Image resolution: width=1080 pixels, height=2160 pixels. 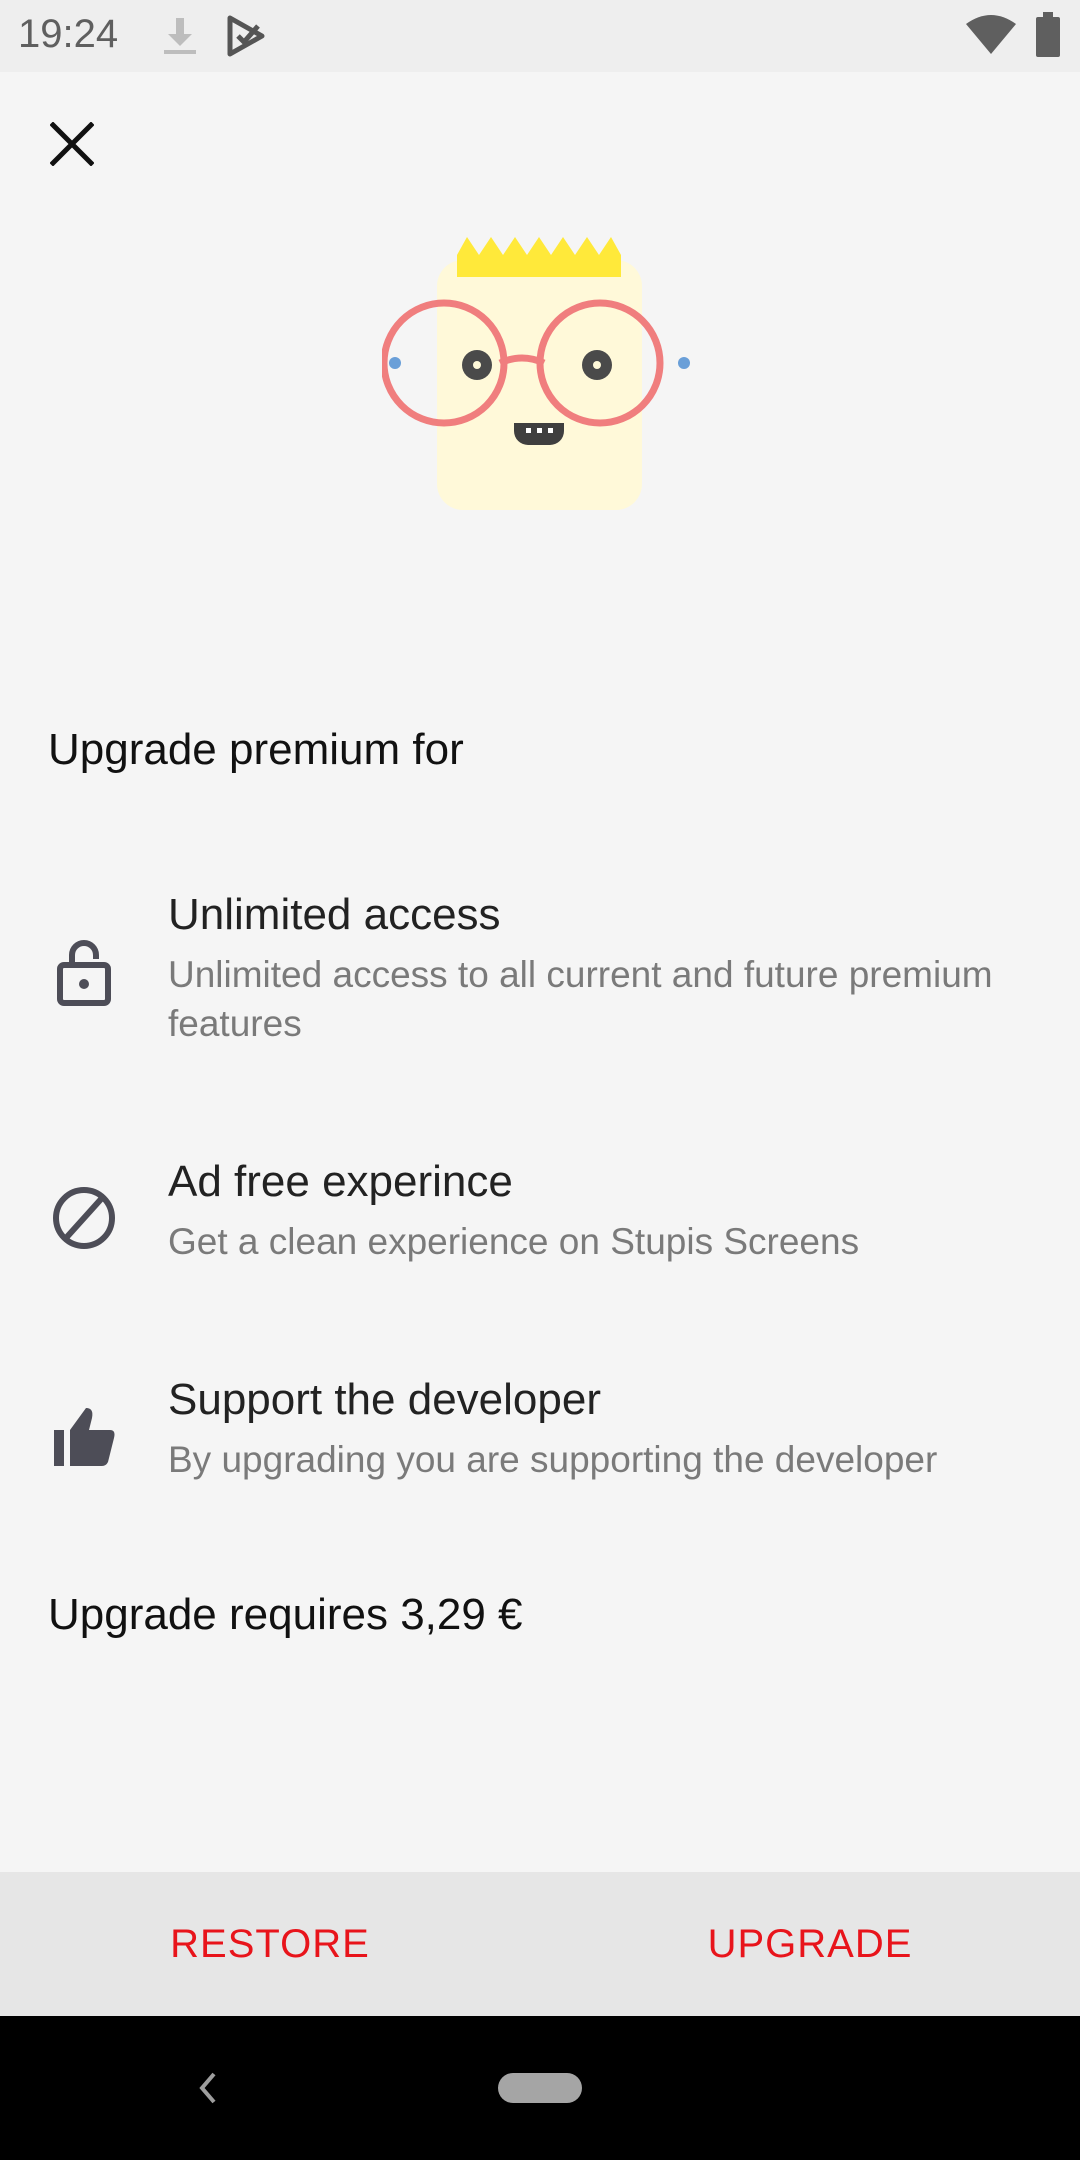 What do you see at coordinates (1048, 34) in the screenshot?
I see `battery-icon` at bounding box center [1048, 34].